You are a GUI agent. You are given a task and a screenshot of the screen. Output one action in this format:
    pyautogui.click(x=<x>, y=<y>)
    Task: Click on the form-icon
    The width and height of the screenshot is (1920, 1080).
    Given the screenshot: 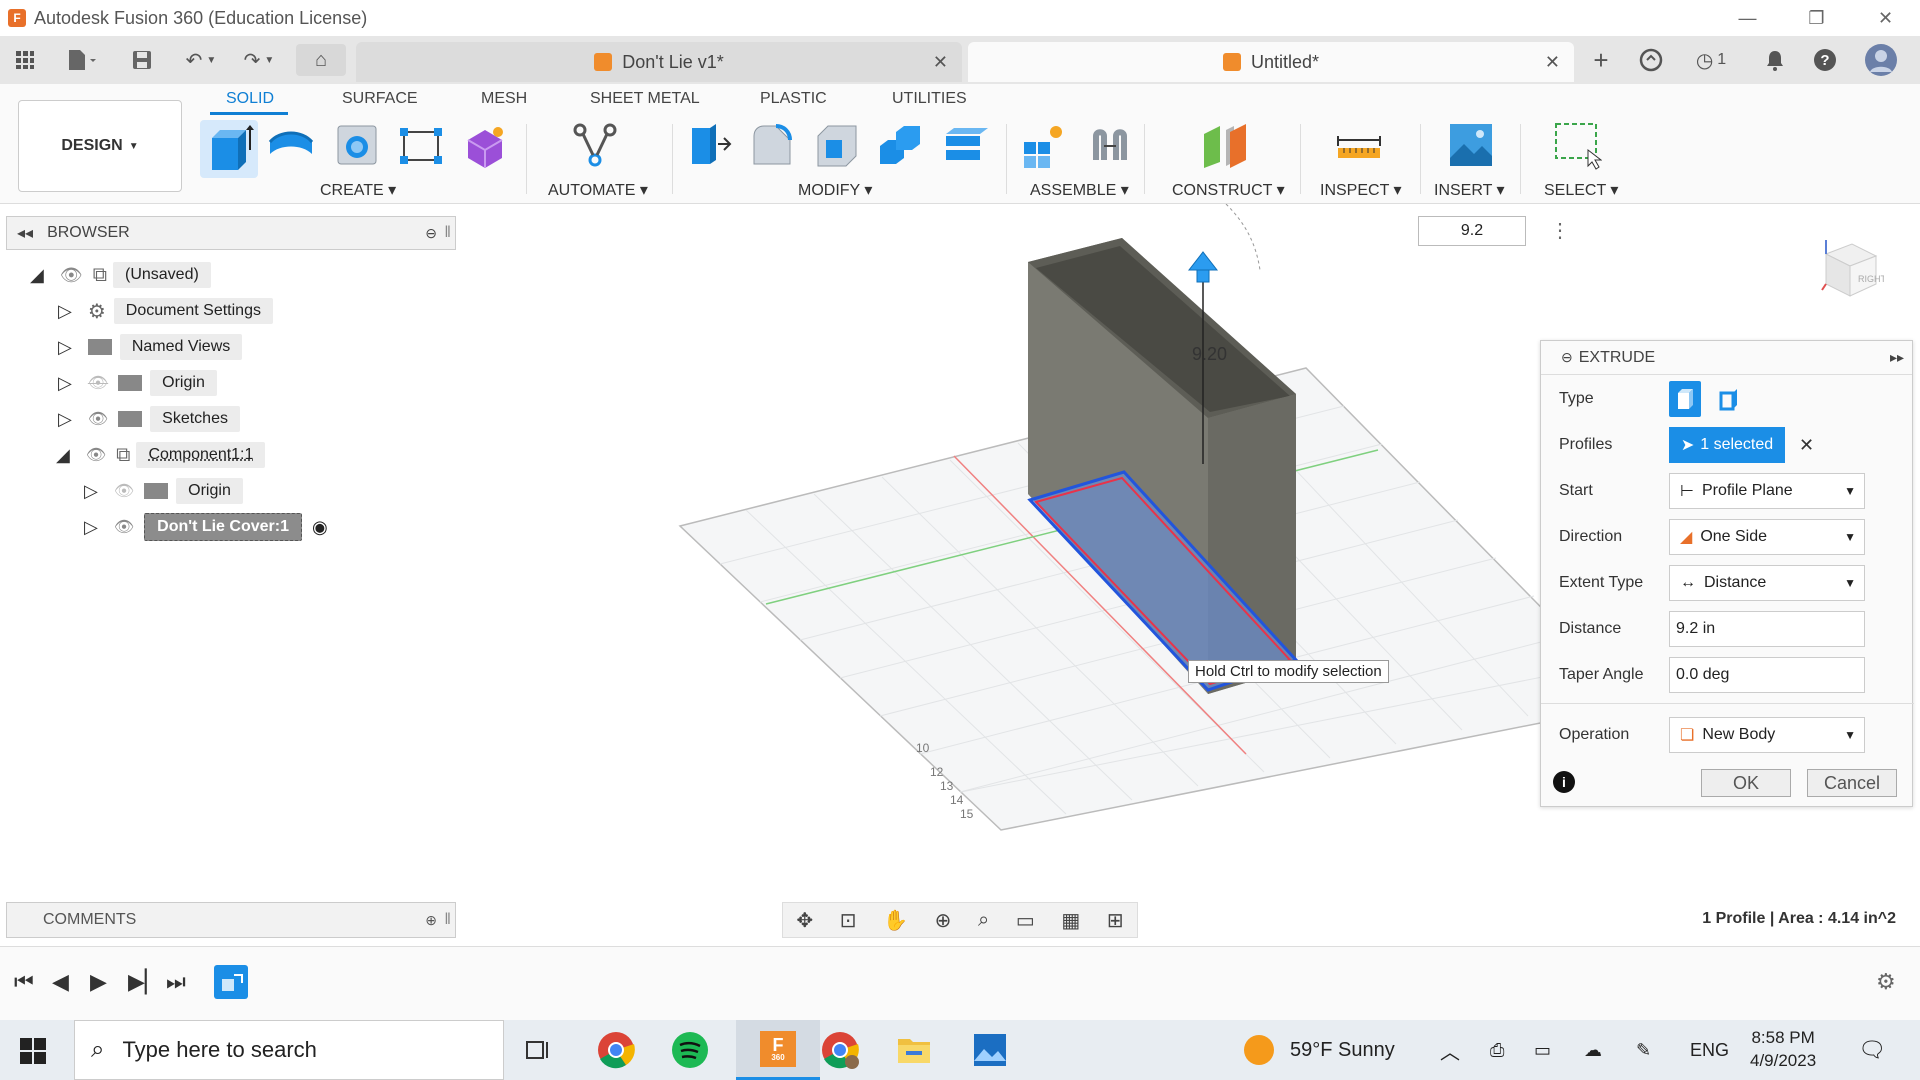 What is the action you would take?
    pyautogui.click(x=485, y=145)
    